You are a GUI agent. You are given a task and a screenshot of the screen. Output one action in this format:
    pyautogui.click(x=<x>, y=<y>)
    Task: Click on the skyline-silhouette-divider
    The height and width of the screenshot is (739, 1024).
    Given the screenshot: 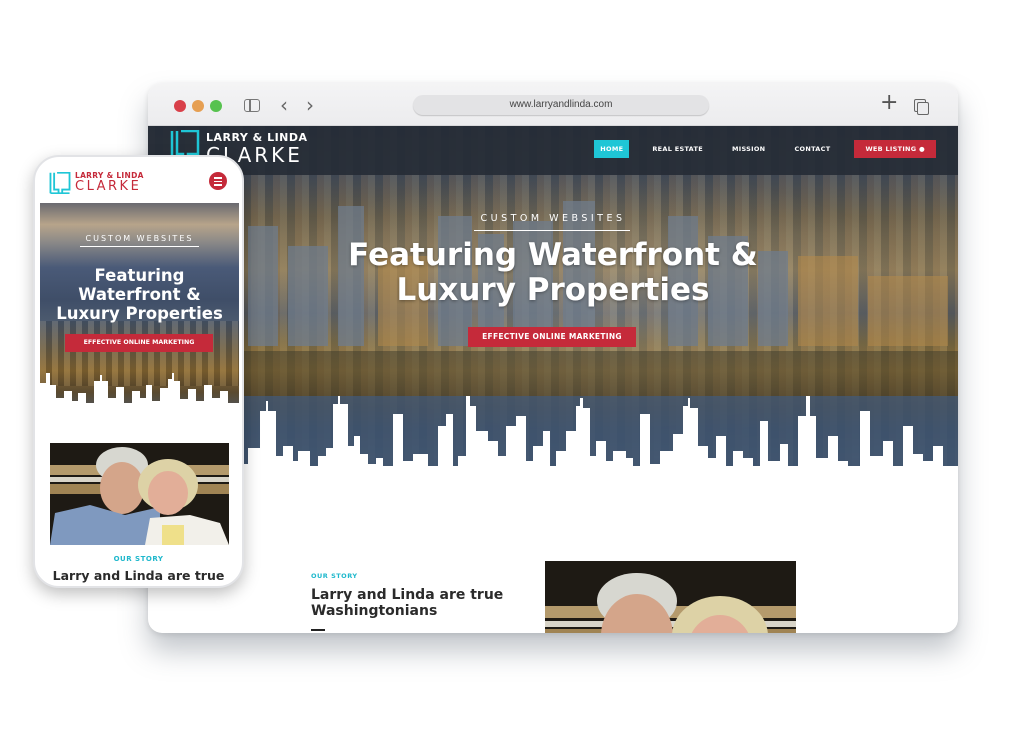 What is the action you would take?
    pyautogui.click(x=553, y=441)
    